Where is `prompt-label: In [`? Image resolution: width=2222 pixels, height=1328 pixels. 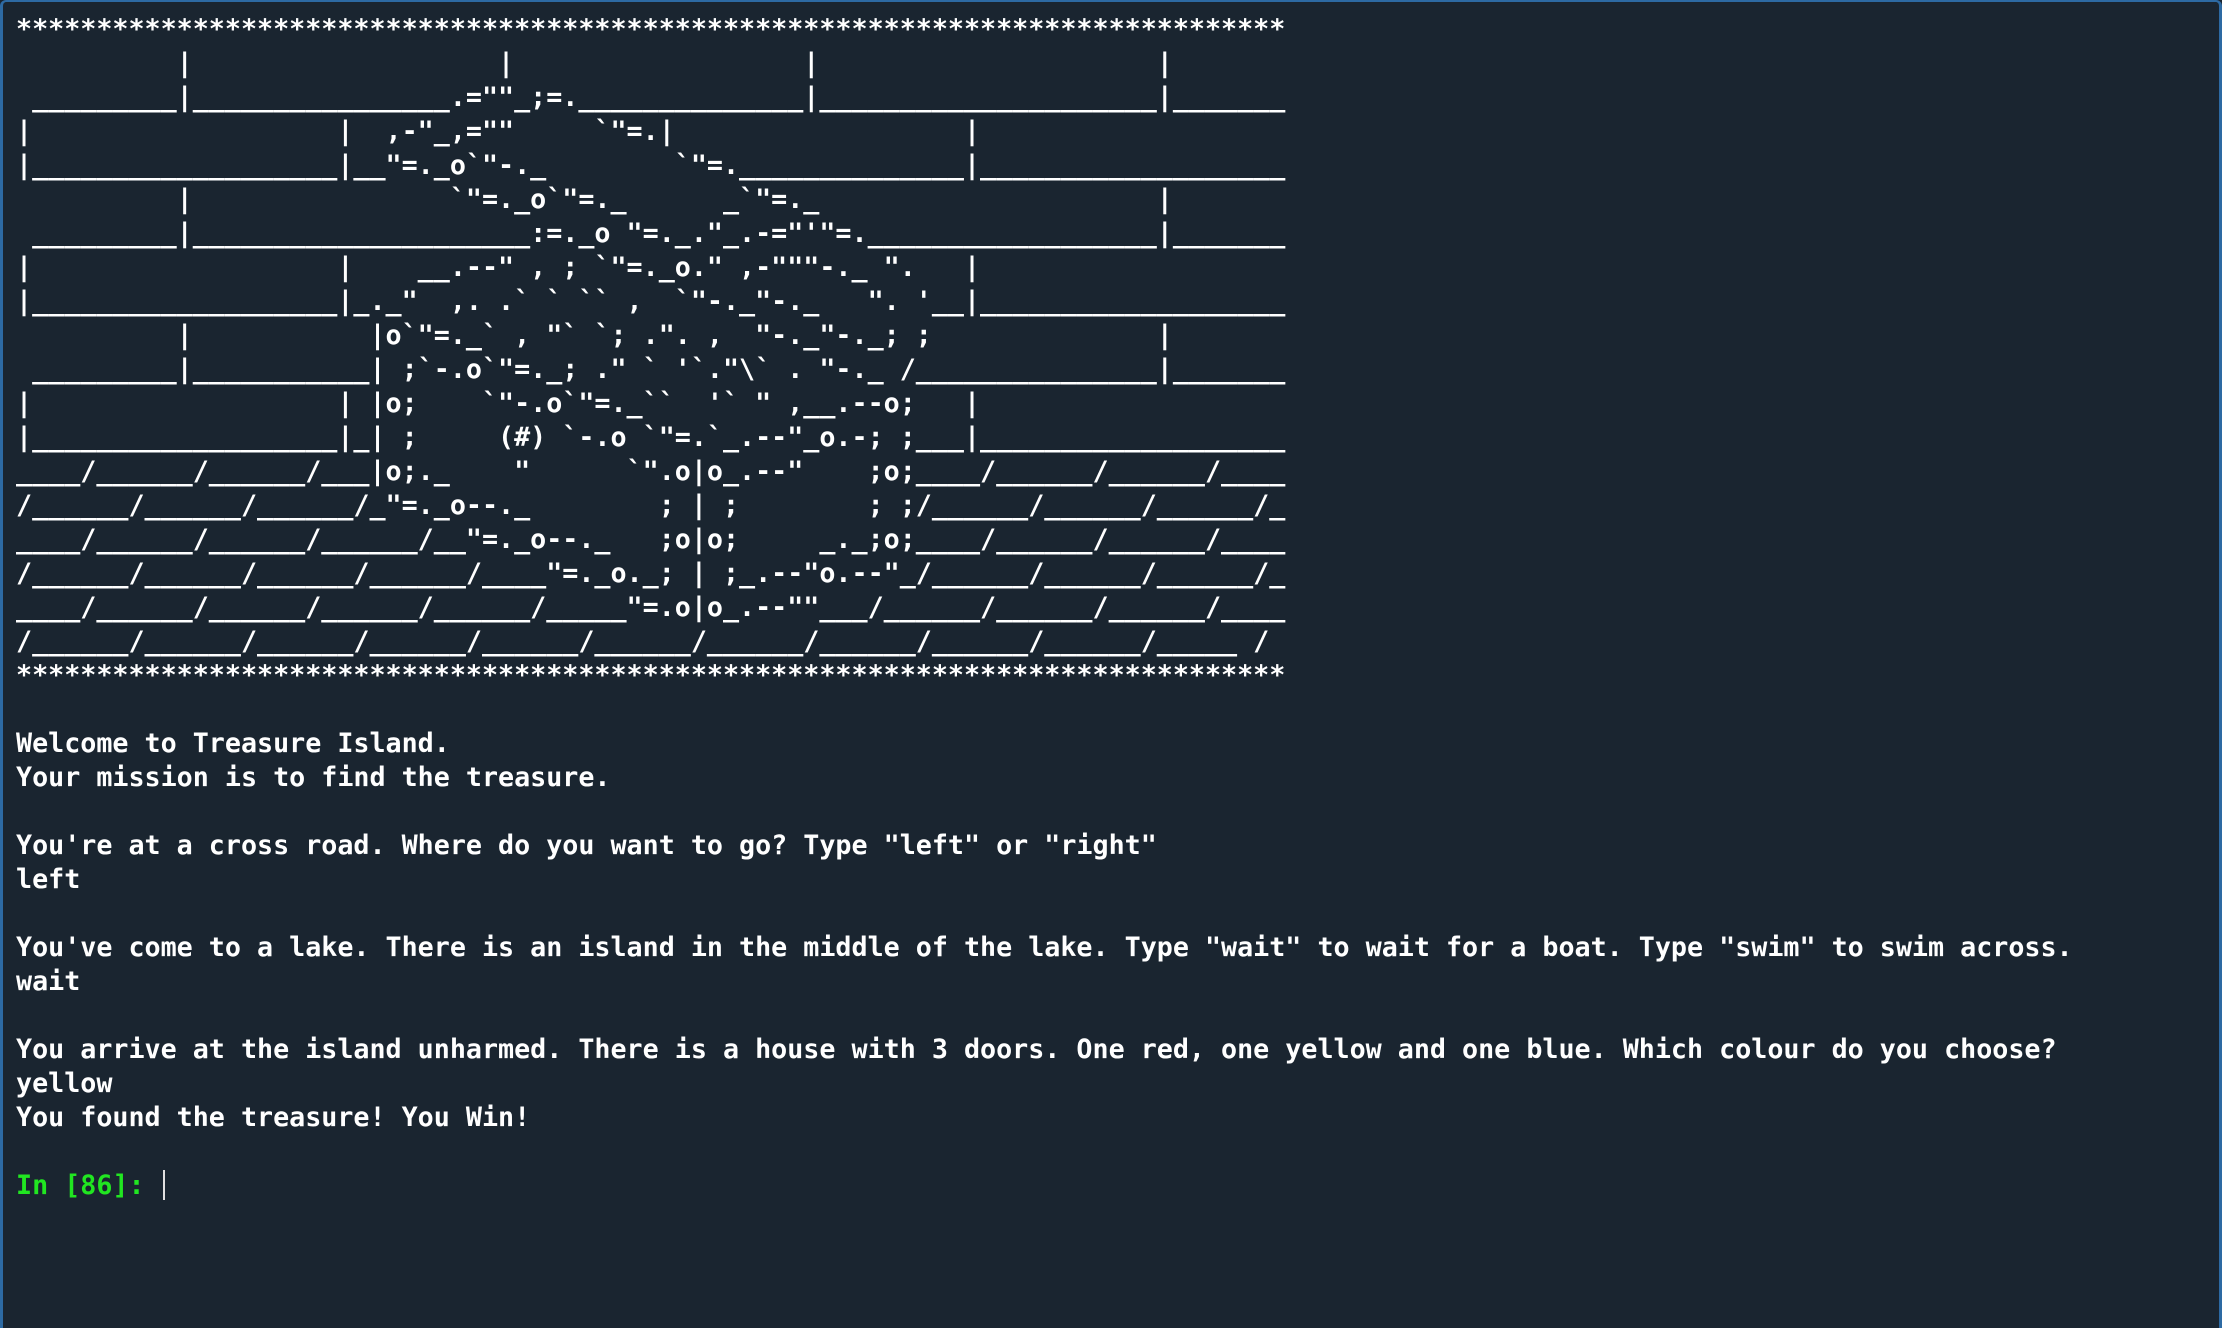
prompt-label: In [ is located at coordinates (48, 1185).